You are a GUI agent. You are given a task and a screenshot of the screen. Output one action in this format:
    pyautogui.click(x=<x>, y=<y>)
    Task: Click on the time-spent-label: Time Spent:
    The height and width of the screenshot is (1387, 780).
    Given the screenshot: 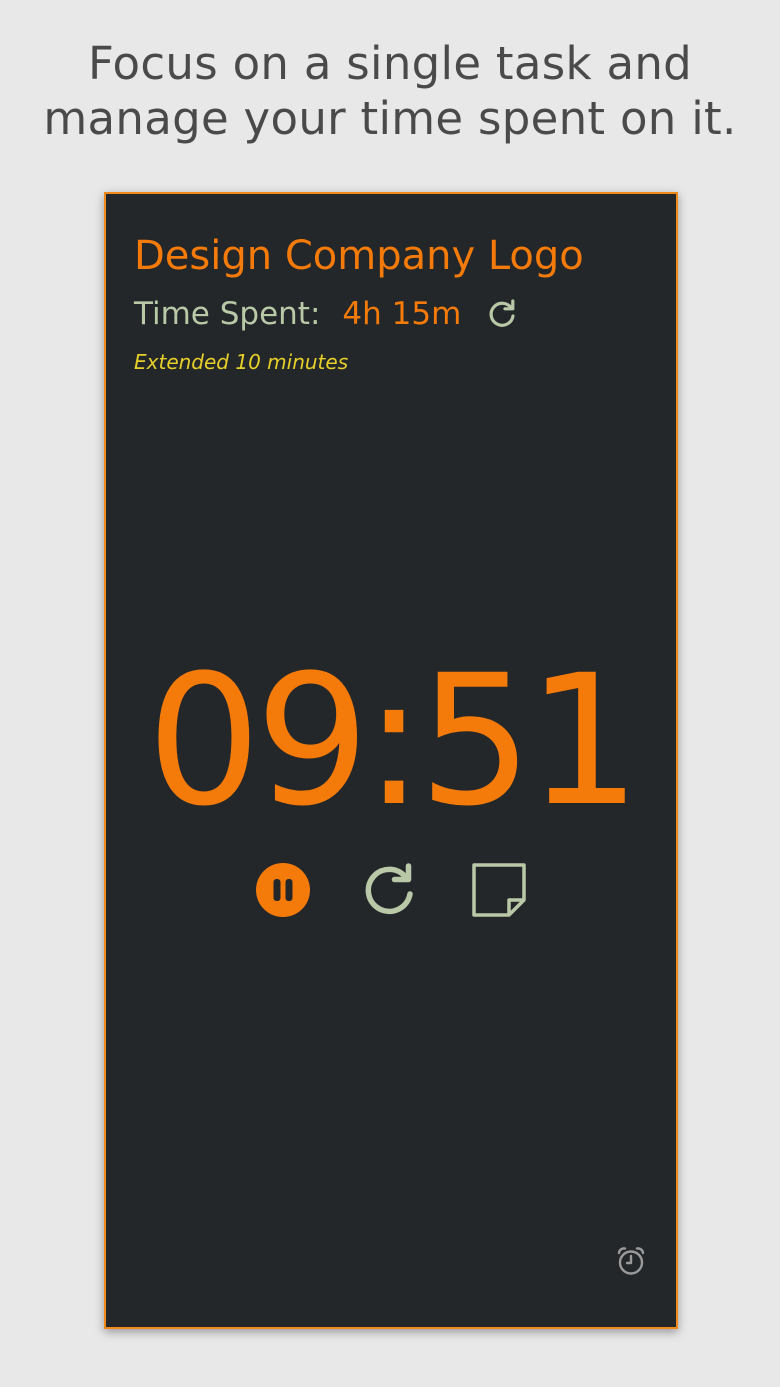 What is the action you would take?
    pyautogui.click(x=227, y=314)
    